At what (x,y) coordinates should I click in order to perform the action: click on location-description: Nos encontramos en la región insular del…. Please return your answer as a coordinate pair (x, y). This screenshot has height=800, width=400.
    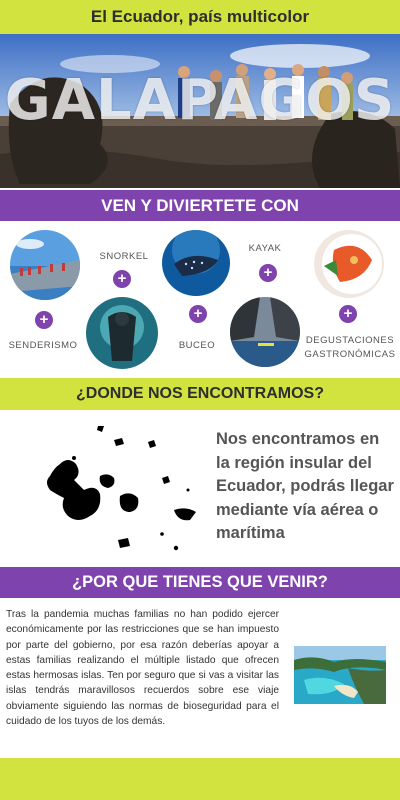
    Looking at the image, I should click on (305, 486).